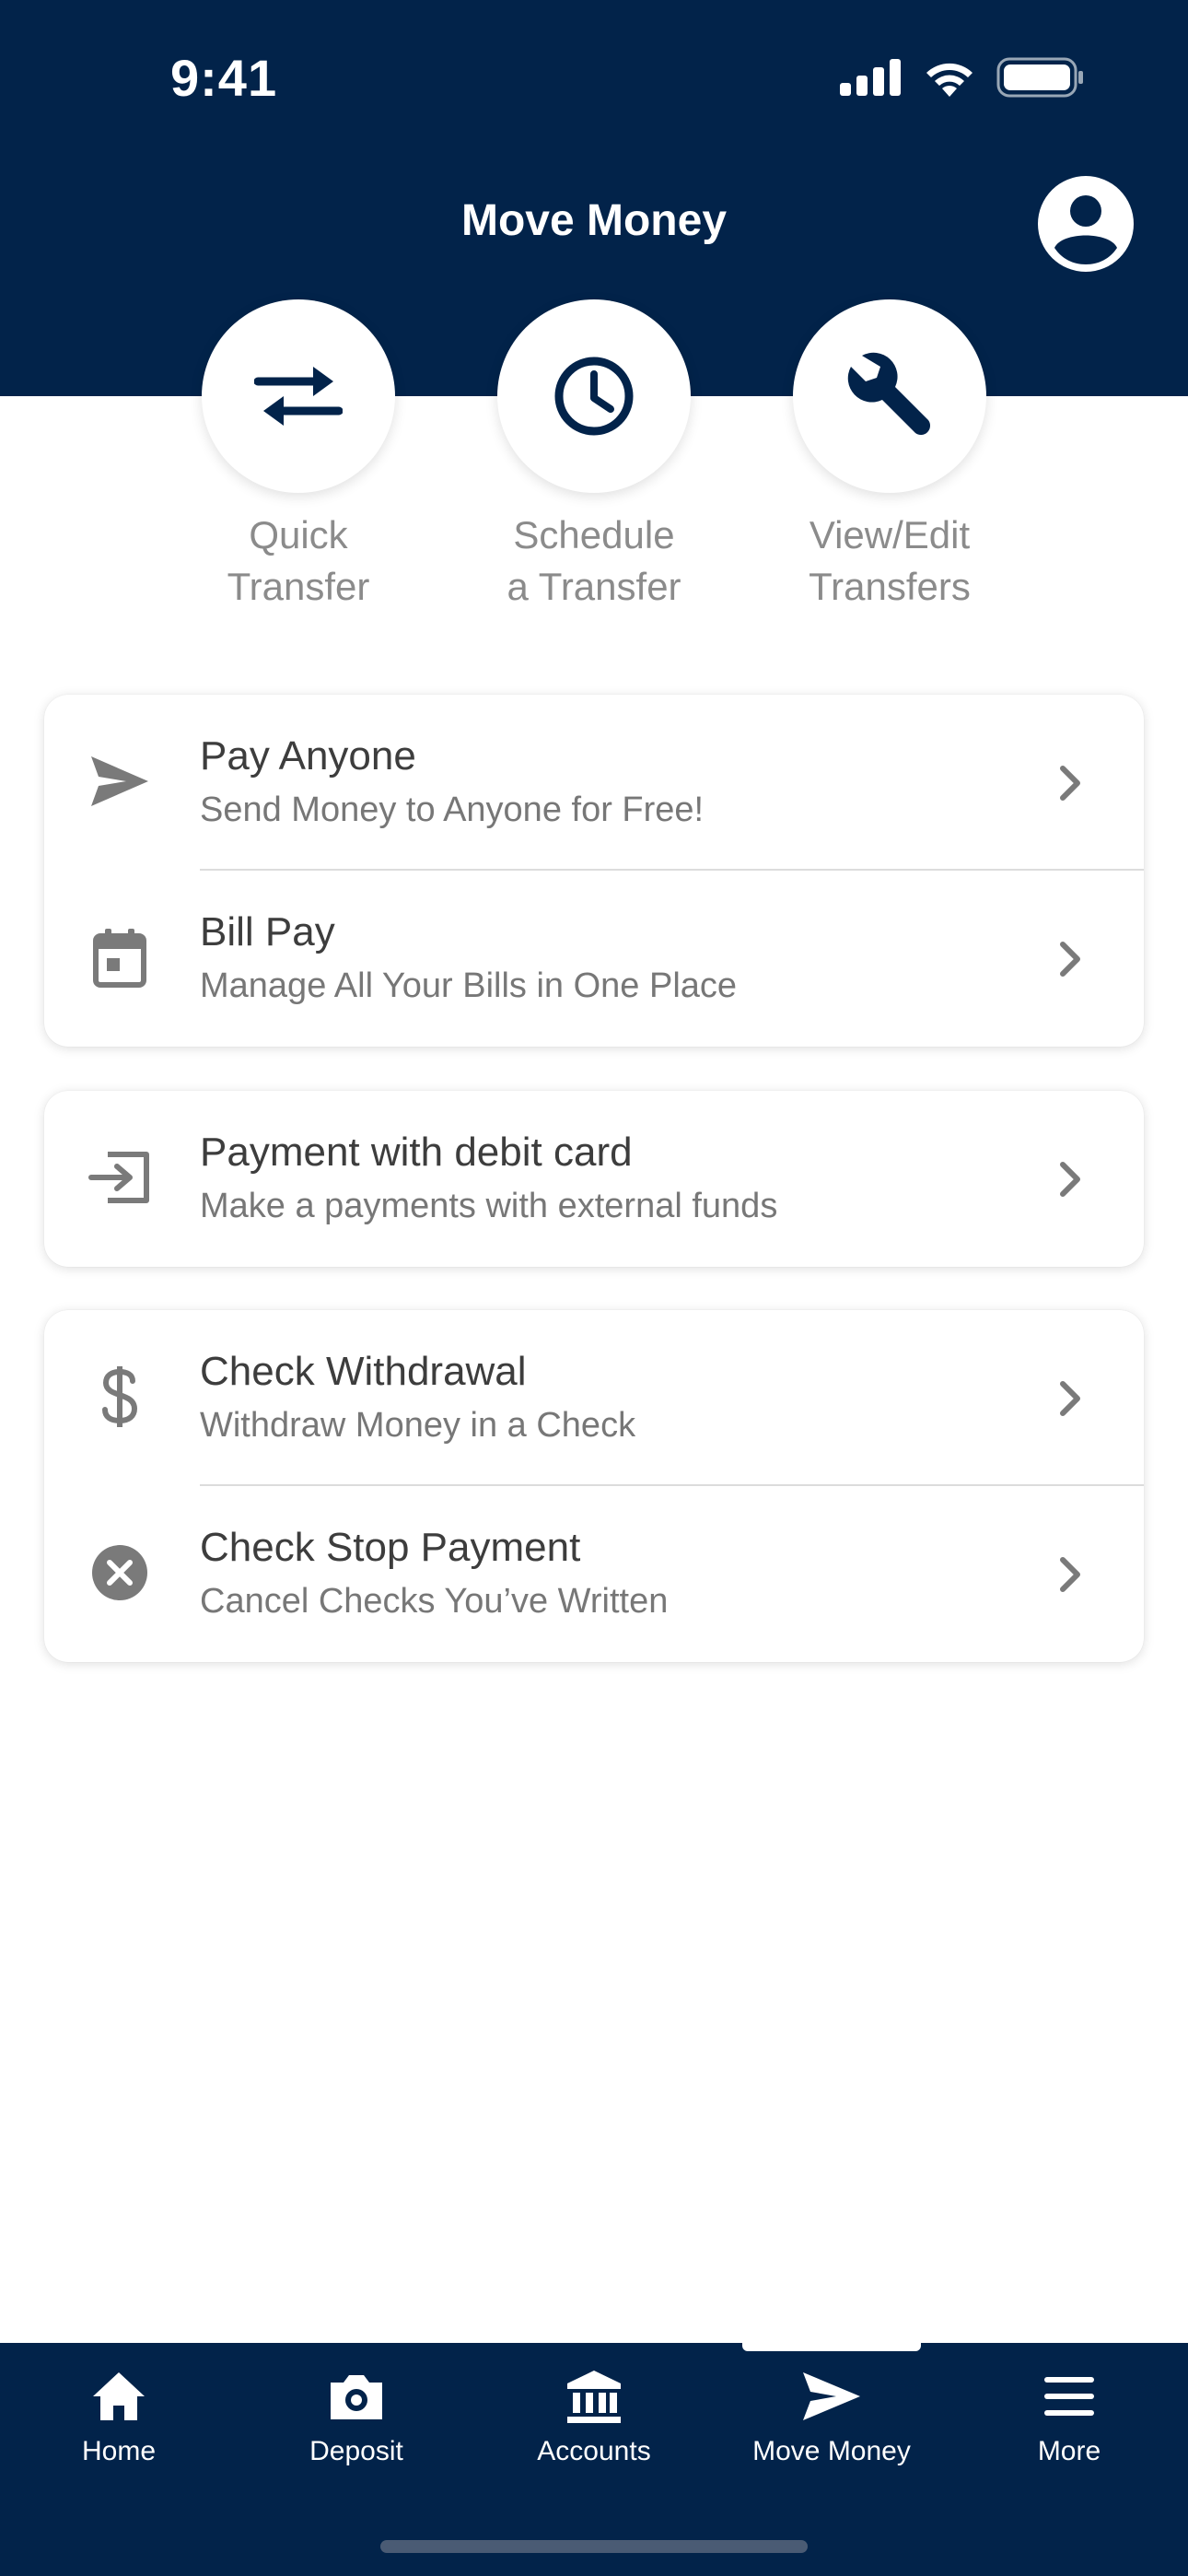 The width and height of the screenshot is (1188, 2576). What do you see at coordinates (120, 957) in the screenshot?
I see `calendar-icon` at bounding box center [120, 957].